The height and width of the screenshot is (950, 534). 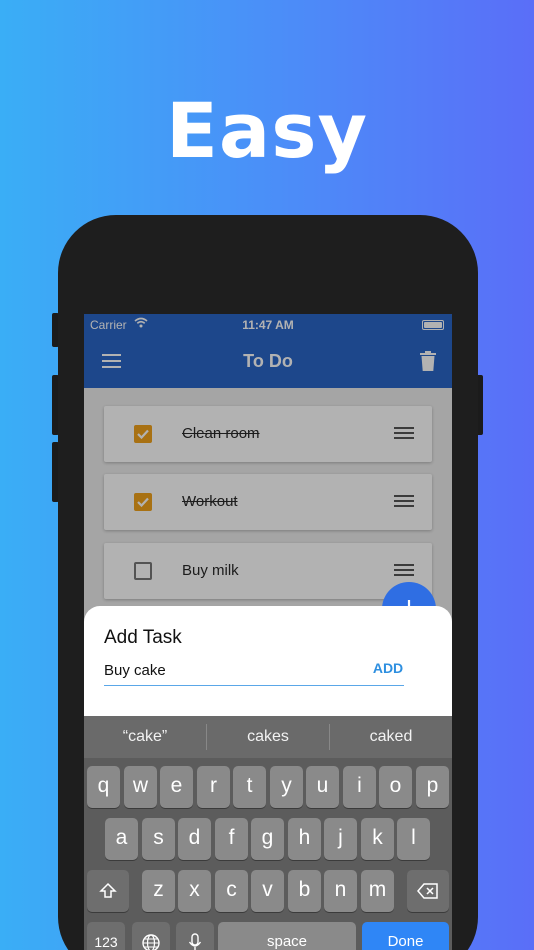 I want to click on key: r, so click(x=213, y=787).